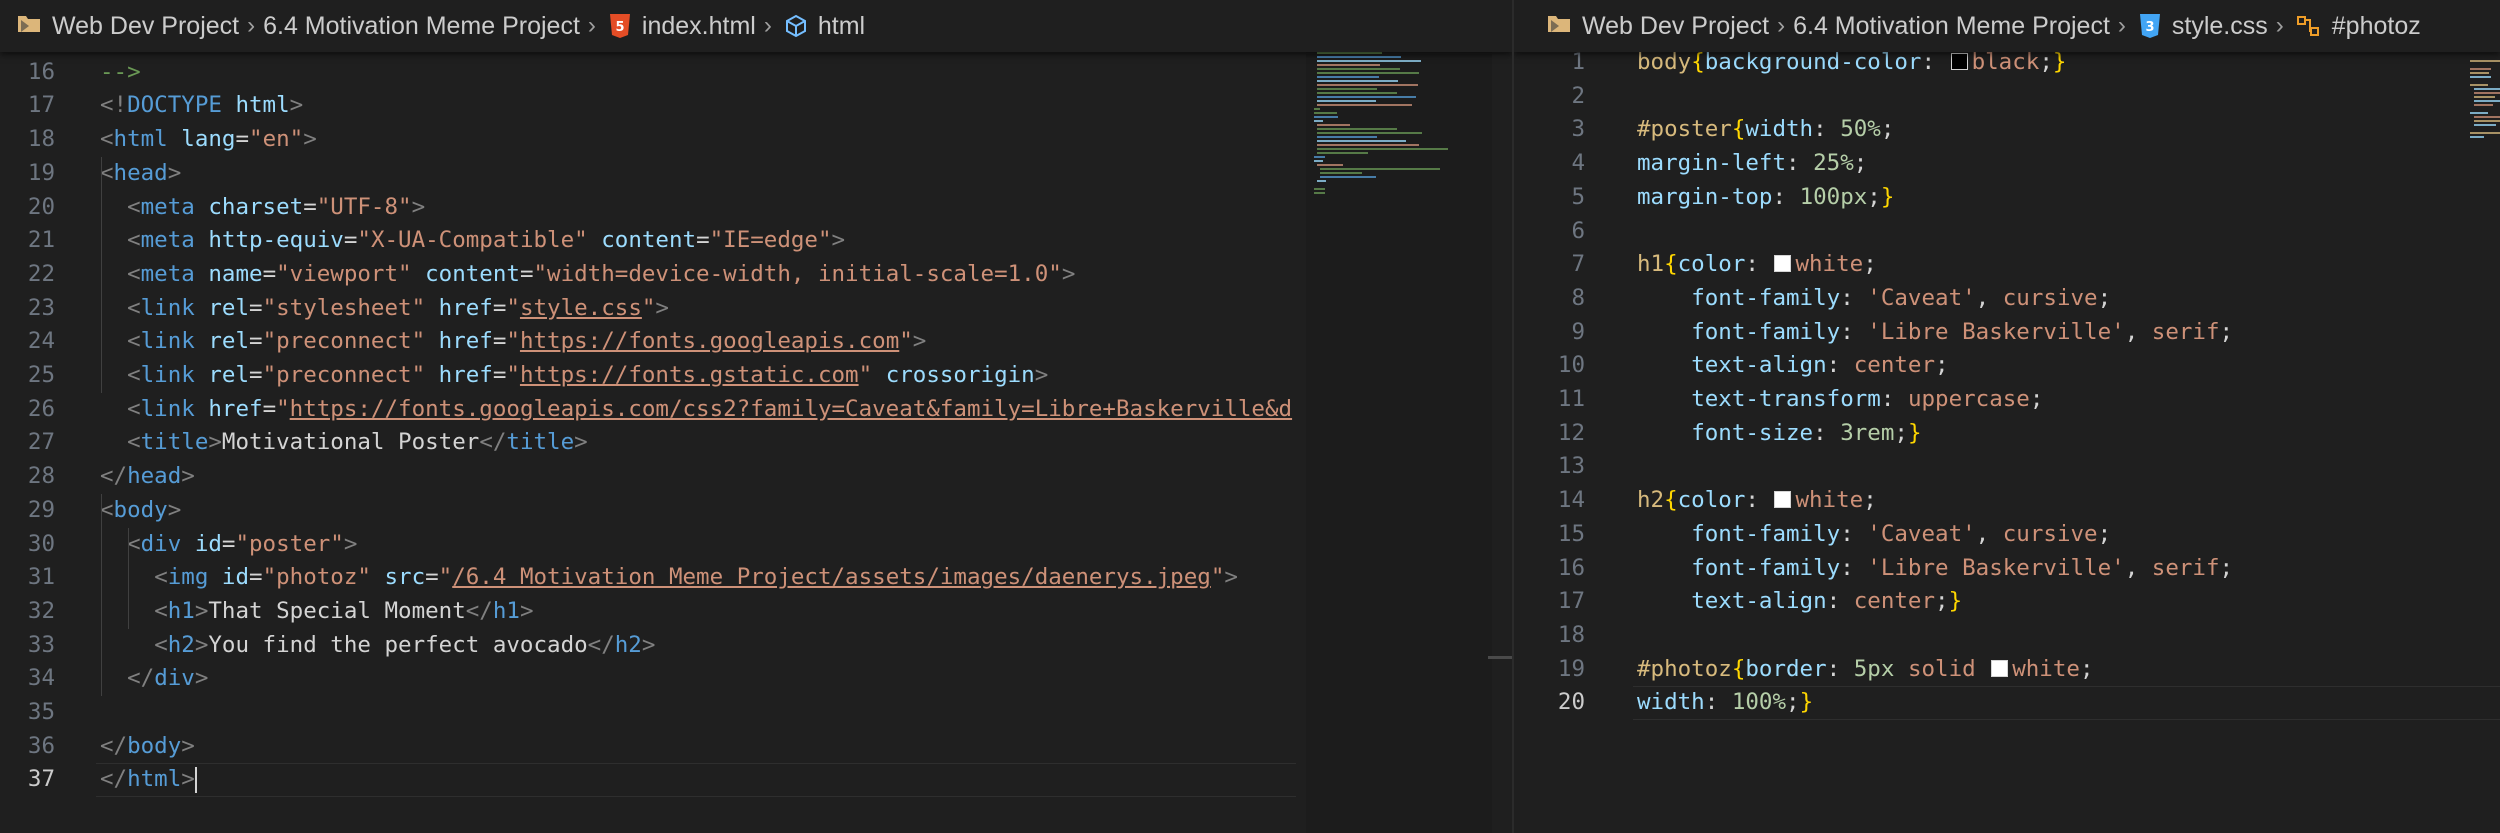 Image resolution: width=2500 pixels, height=833 pixels. Describe the element at coordinates (1571, 399) in the screenshot. I see `line-number: 11` at that location.